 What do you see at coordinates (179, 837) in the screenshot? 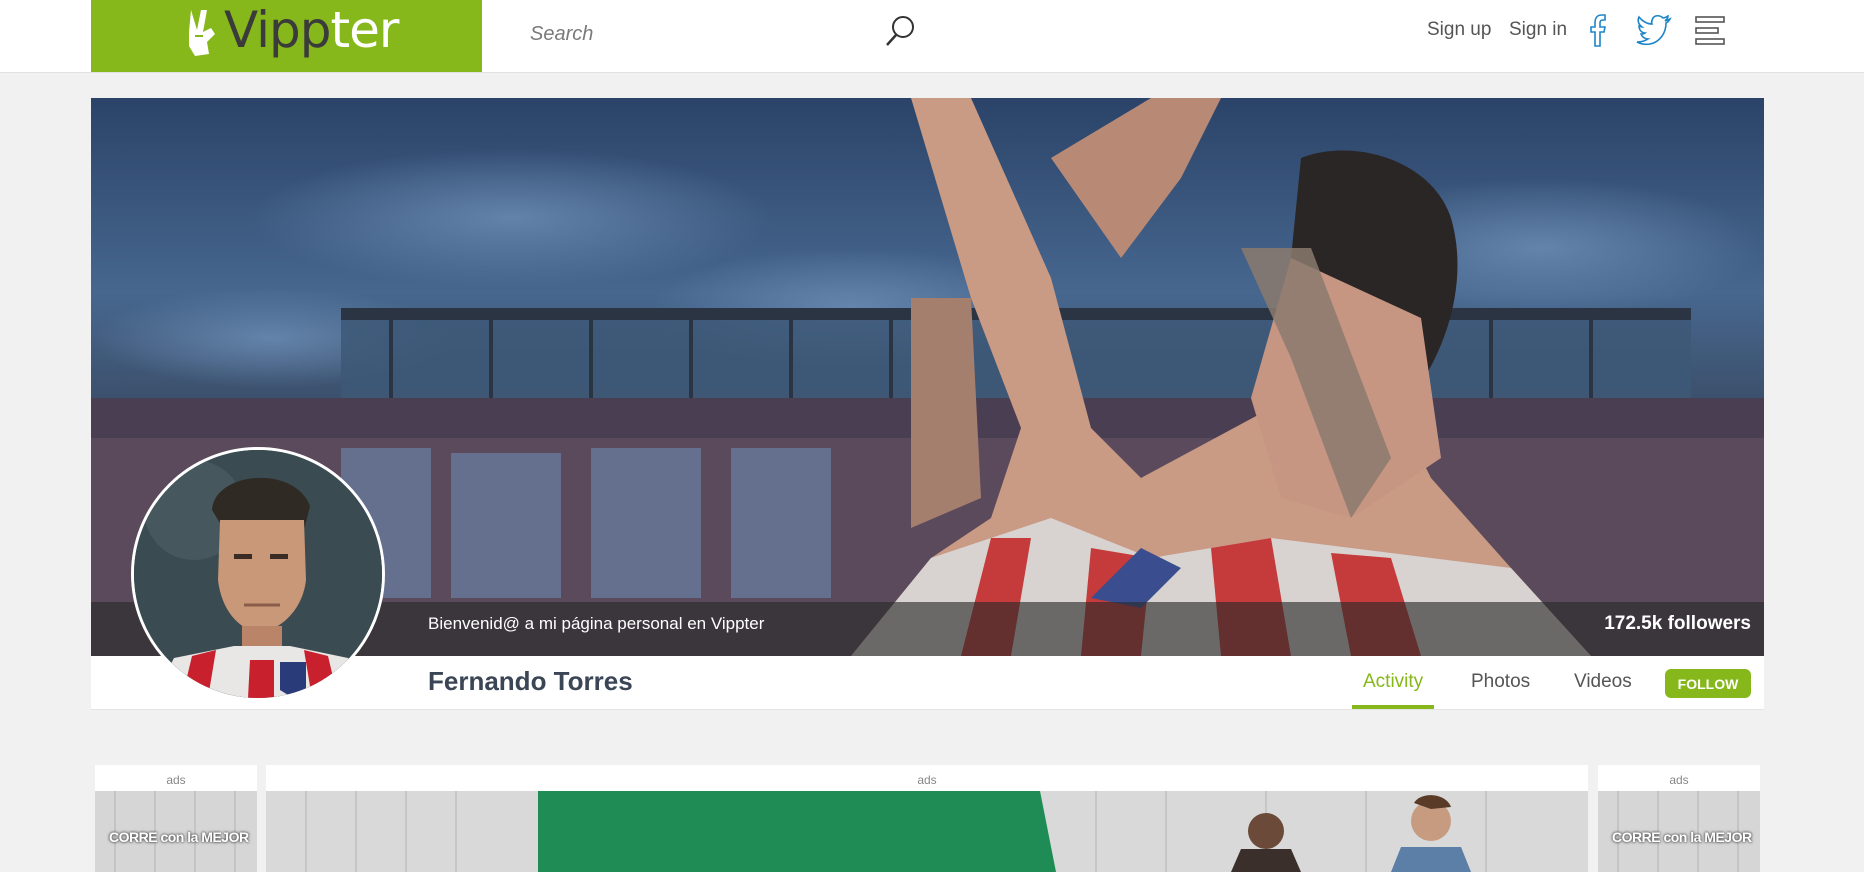
I see `ad-left-text: CORRE con la MEJOR` at bounding box center [179, 837].